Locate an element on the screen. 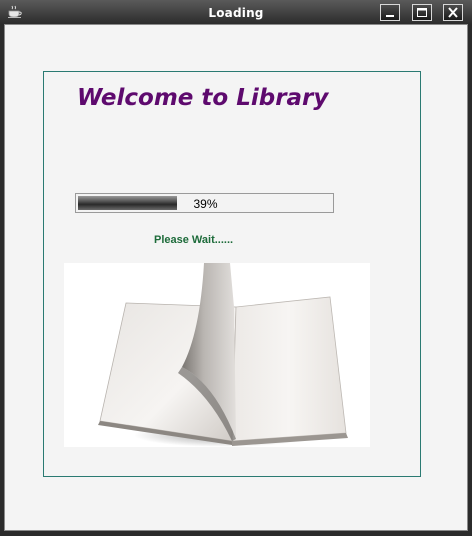  progress-percent: 39% is located at coordinates (205, 204).